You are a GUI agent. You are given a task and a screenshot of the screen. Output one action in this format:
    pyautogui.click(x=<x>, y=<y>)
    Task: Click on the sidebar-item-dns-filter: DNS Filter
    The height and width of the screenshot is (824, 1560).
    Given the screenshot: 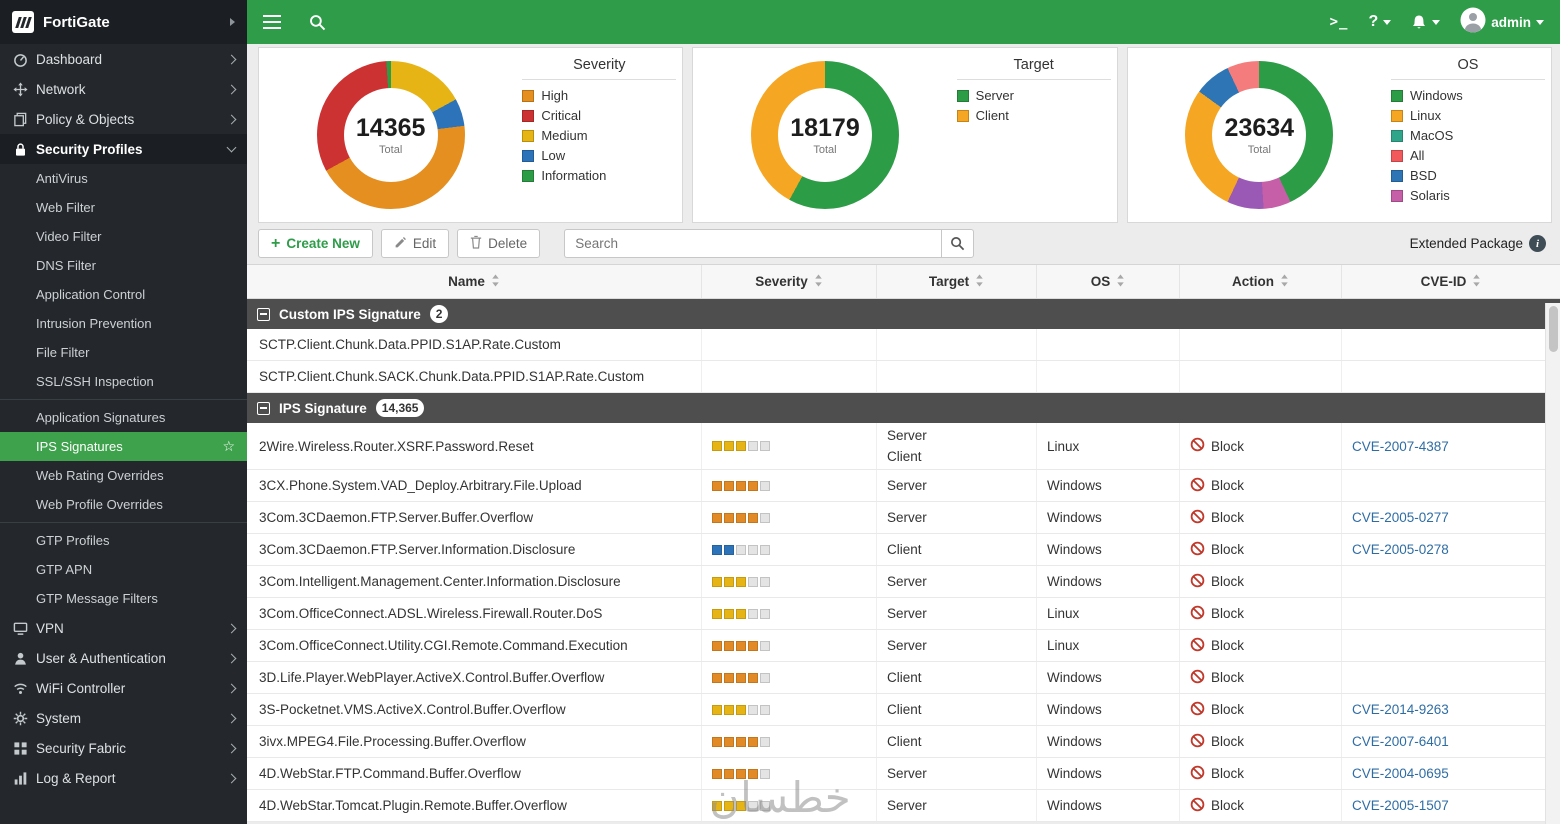 What is the action you would take?
    pyautogui.click(x=123, y=265)
    